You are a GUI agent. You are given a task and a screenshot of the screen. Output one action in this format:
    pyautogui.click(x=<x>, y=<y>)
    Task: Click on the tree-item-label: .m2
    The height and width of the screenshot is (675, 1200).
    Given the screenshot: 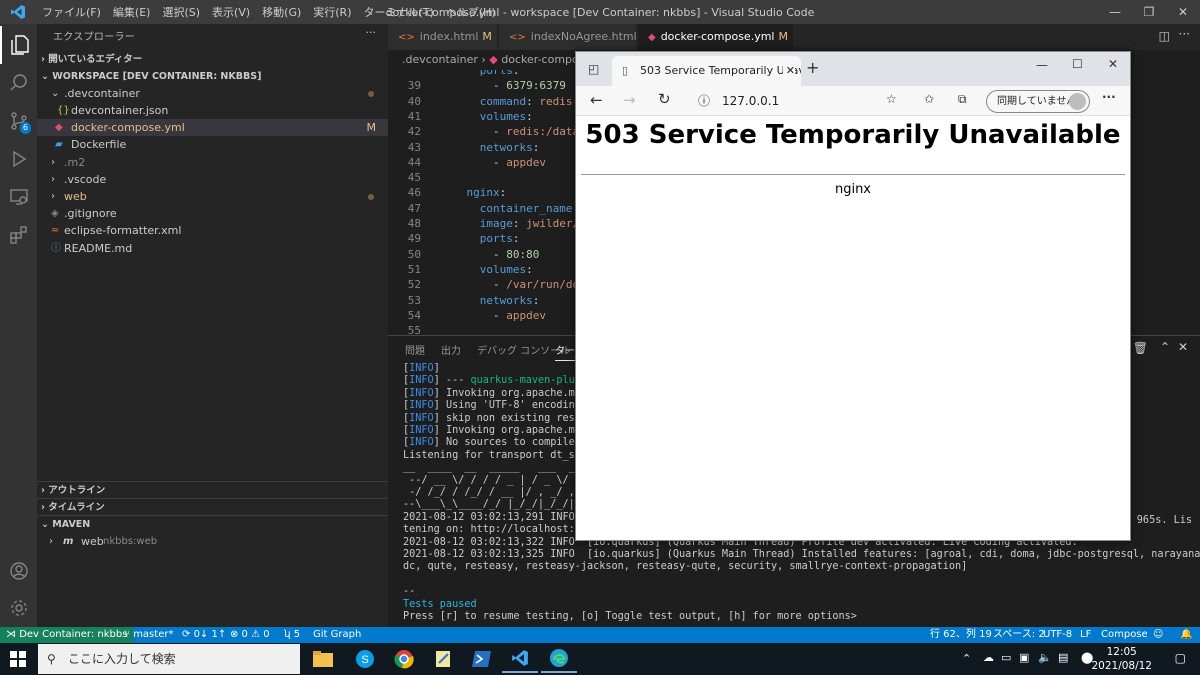 What is the action you would take?
    pyautogui.click(x=75, y=162)
    